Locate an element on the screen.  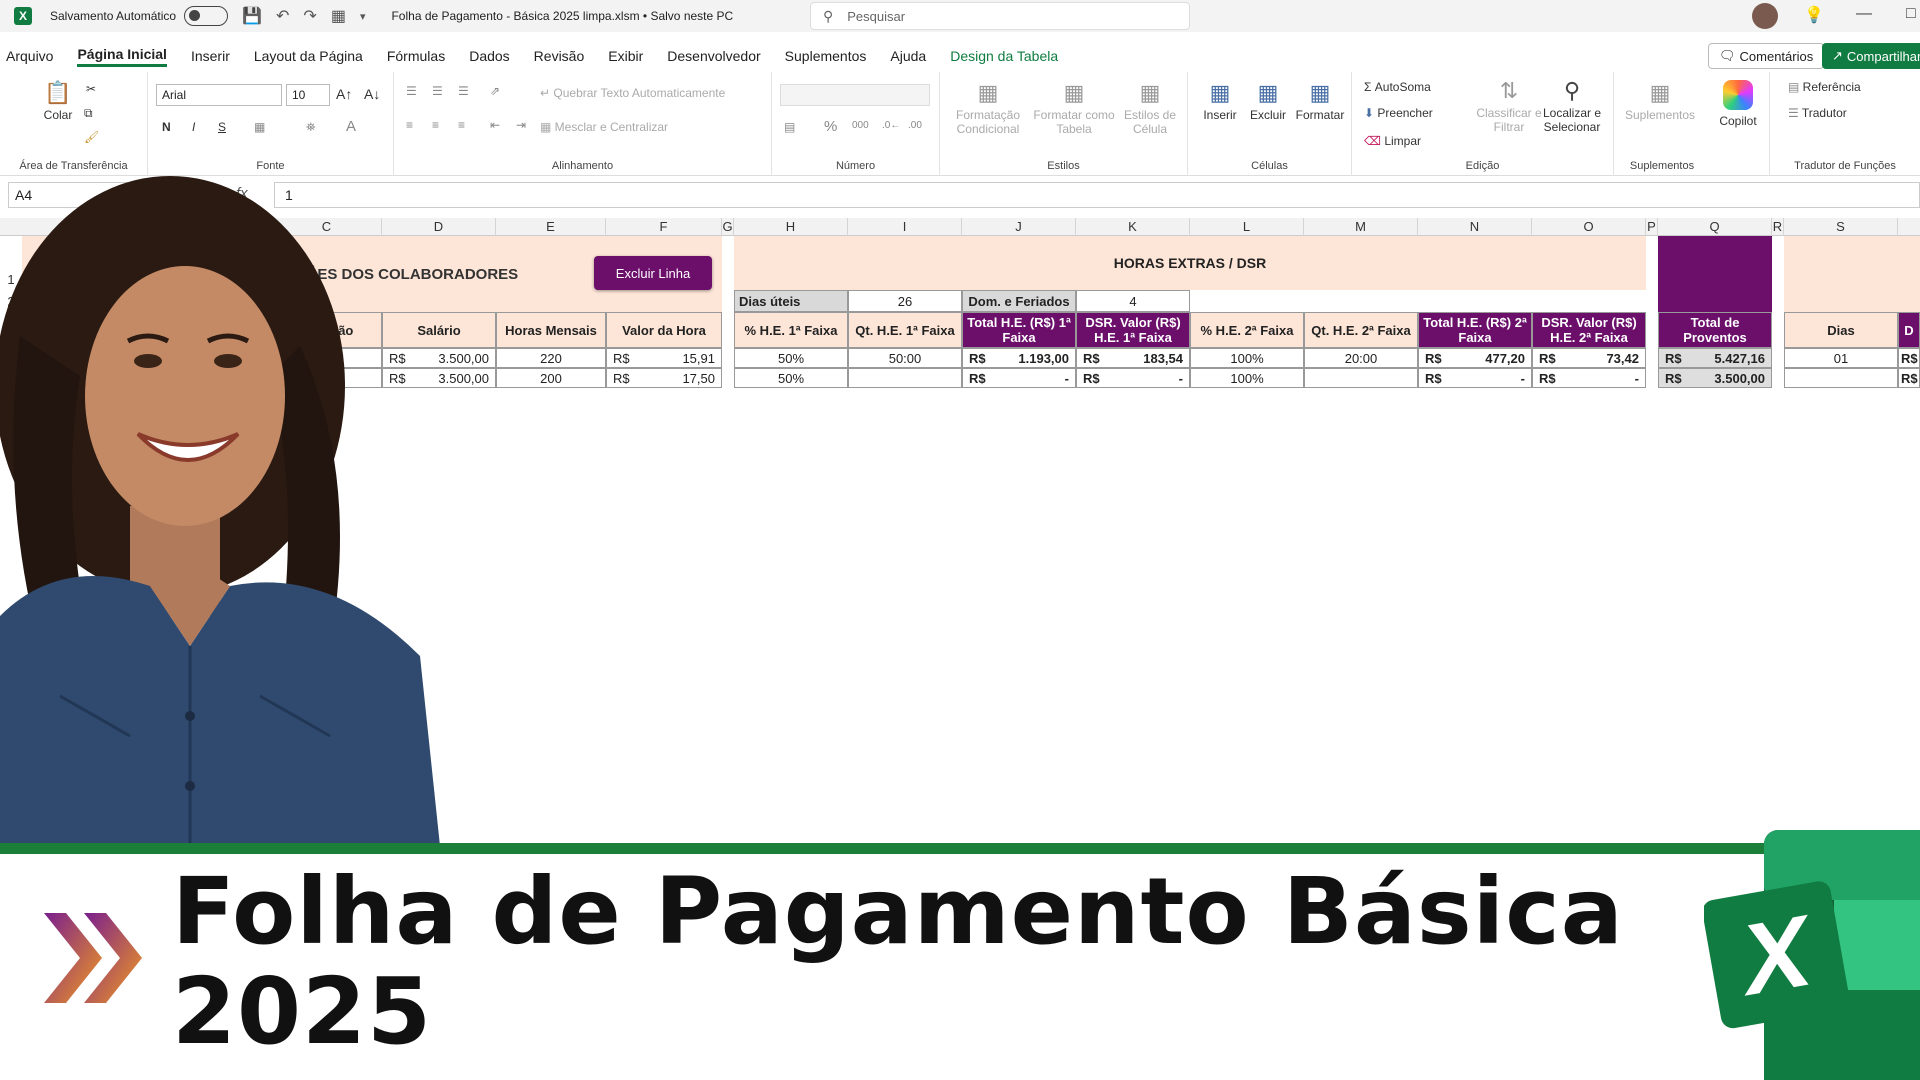
borders-icon: ▦ is located at coordinates (259, 127).